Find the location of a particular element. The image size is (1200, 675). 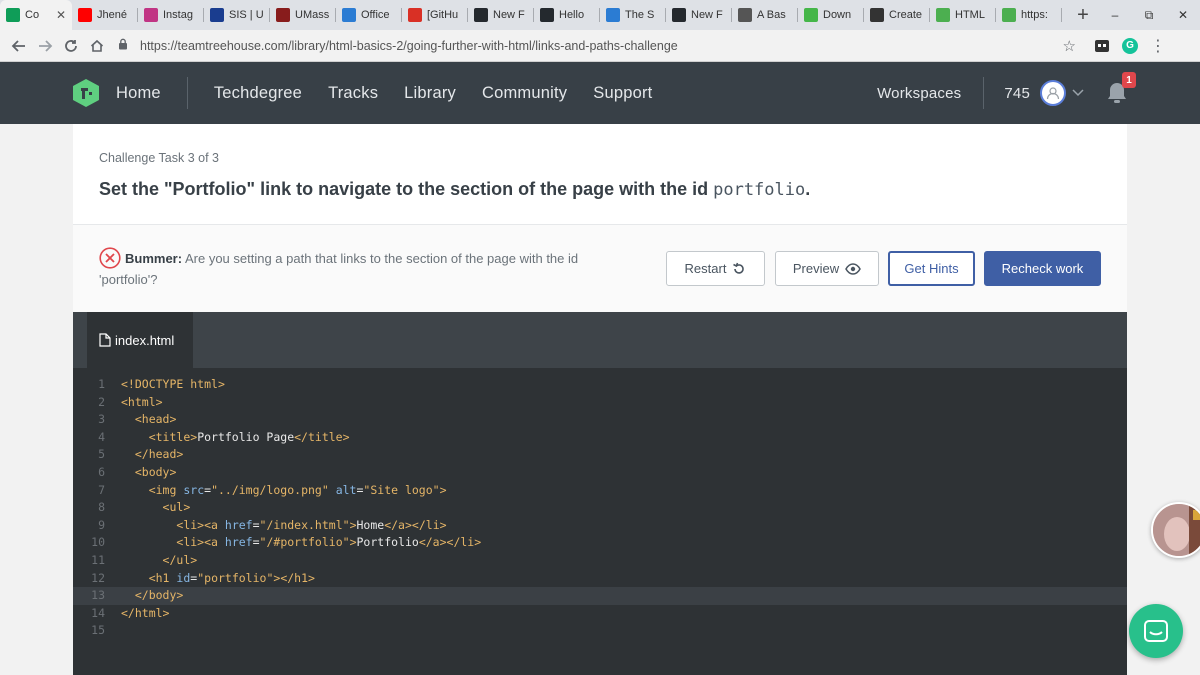

w3-icon is located at coordinates (1009, 15).